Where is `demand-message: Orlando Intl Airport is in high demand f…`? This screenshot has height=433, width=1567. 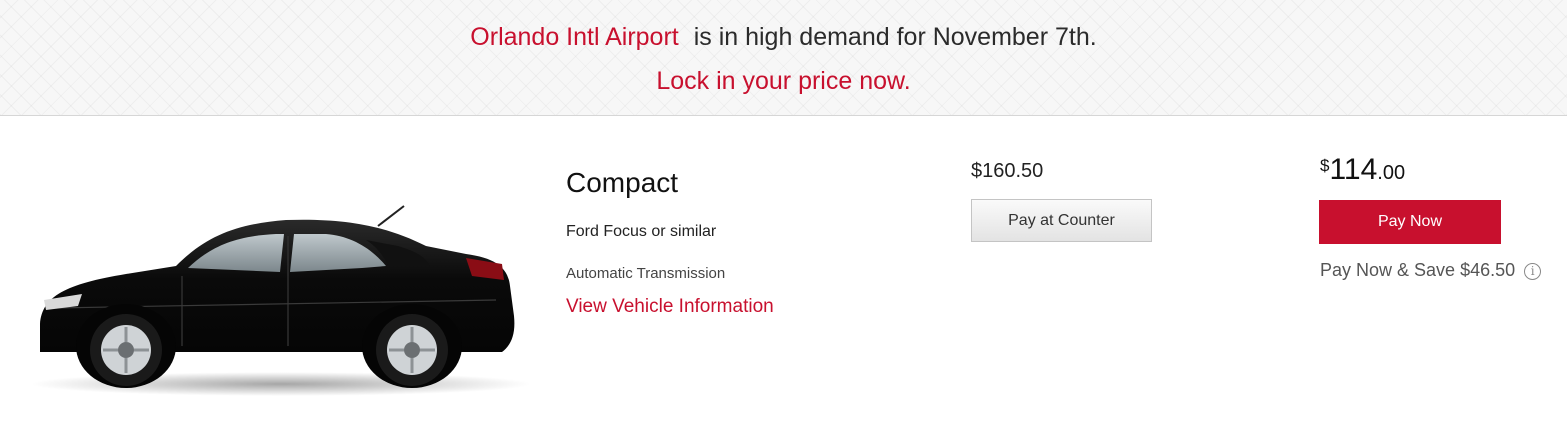
demand-message: Orlando Intl Airport is in high demand f… is located at coordinates (783, 37).